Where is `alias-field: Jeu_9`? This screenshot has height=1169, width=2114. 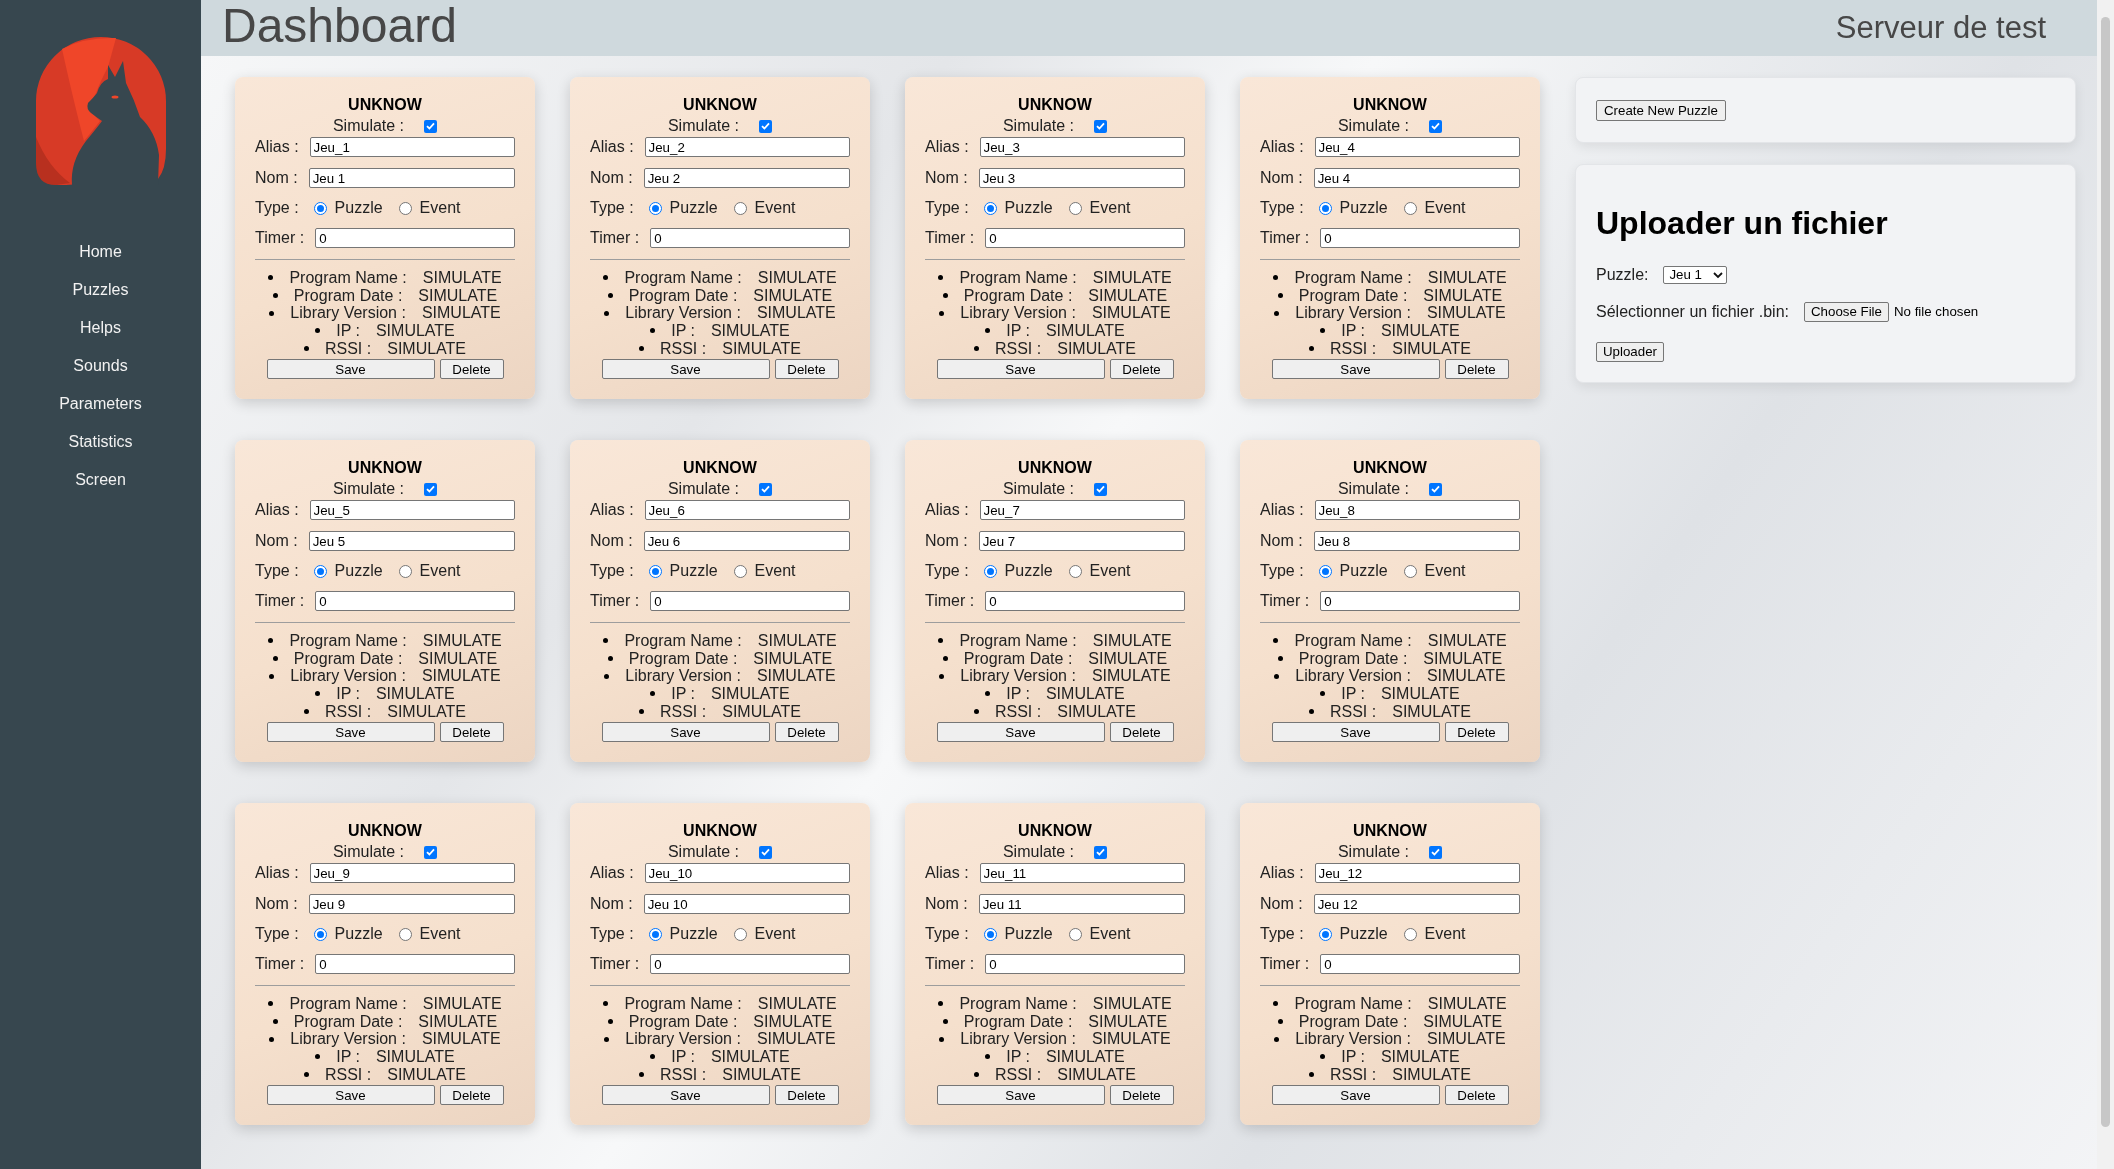 alias-field: Jeu_9 is located at coordinates (412, 873).